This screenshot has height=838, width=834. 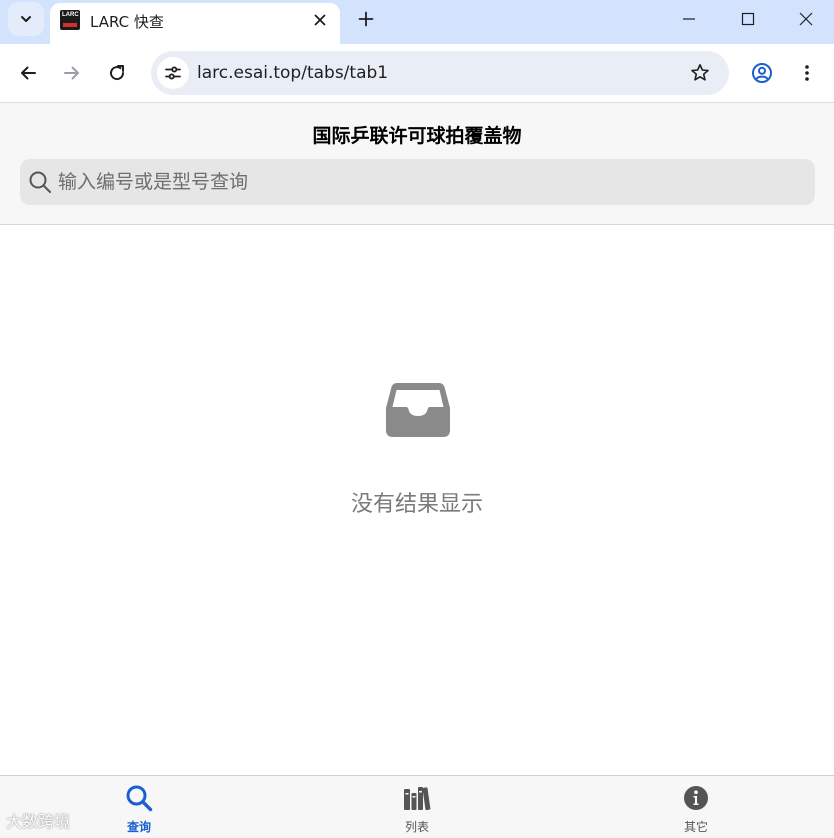 I want to click on tab-label: 列表, so click(x=416, y=827).